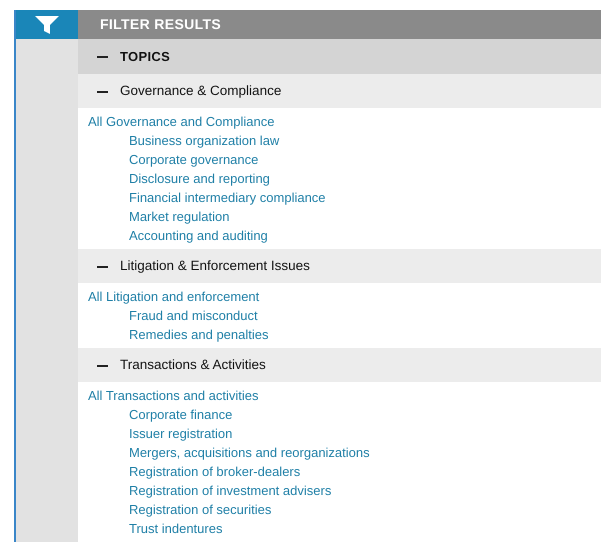  I want to click on topic-link: Corporate finance, so click(339, 414).